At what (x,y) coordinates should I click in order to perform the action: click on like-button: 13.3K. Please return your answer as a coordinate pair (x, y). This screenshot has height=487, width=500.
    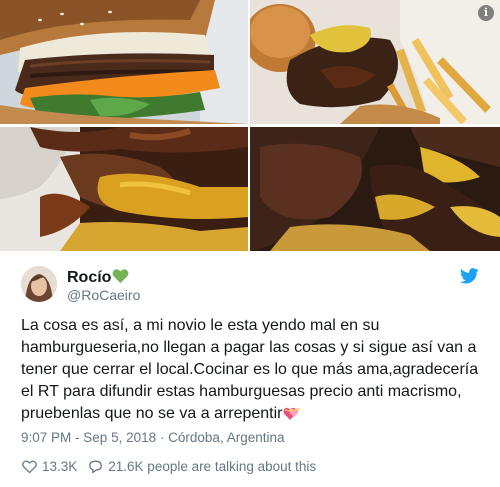
    Looking at the image, I should click on (49, 466).